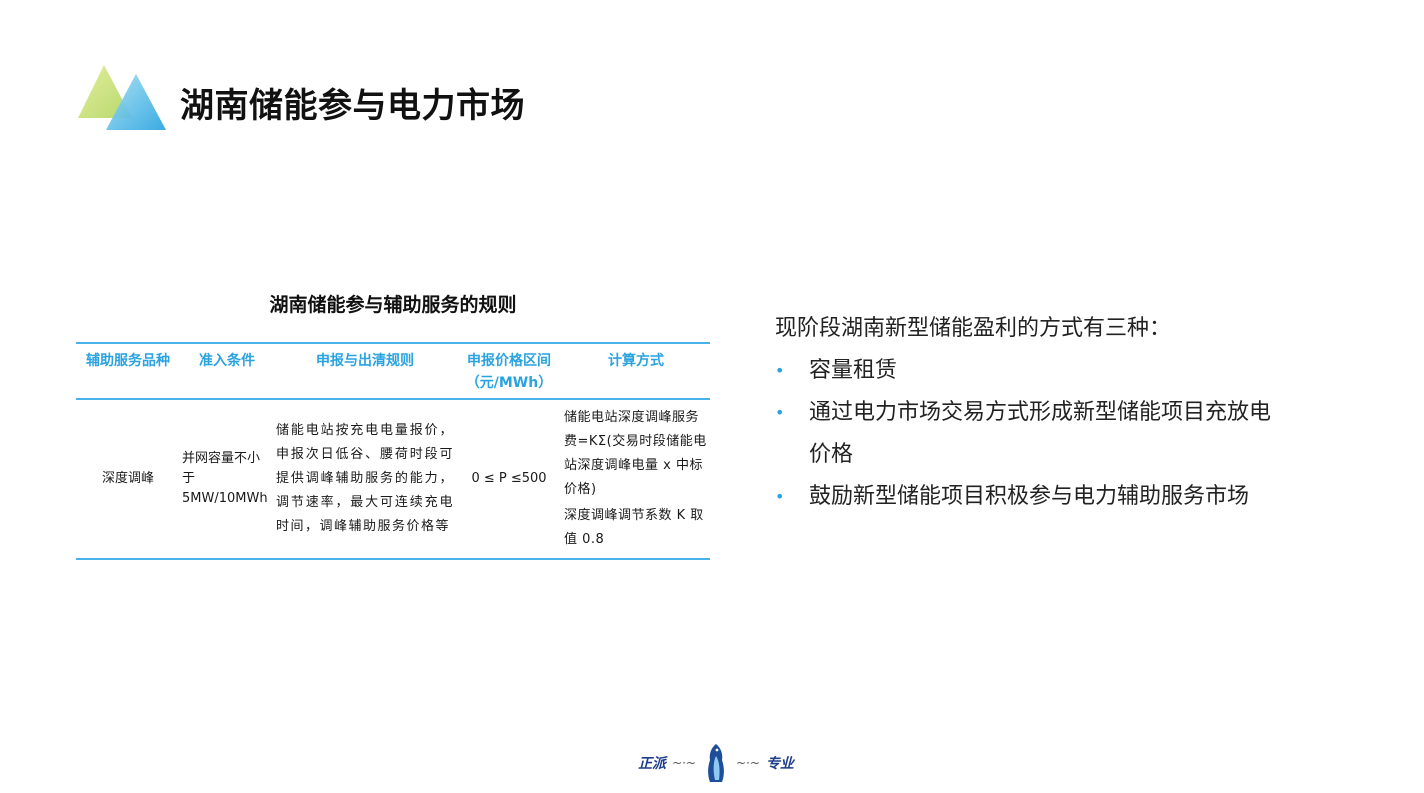 The image size is (1424, 793). I want to click on list-item: • 容量租赁, so click(1025, 371).